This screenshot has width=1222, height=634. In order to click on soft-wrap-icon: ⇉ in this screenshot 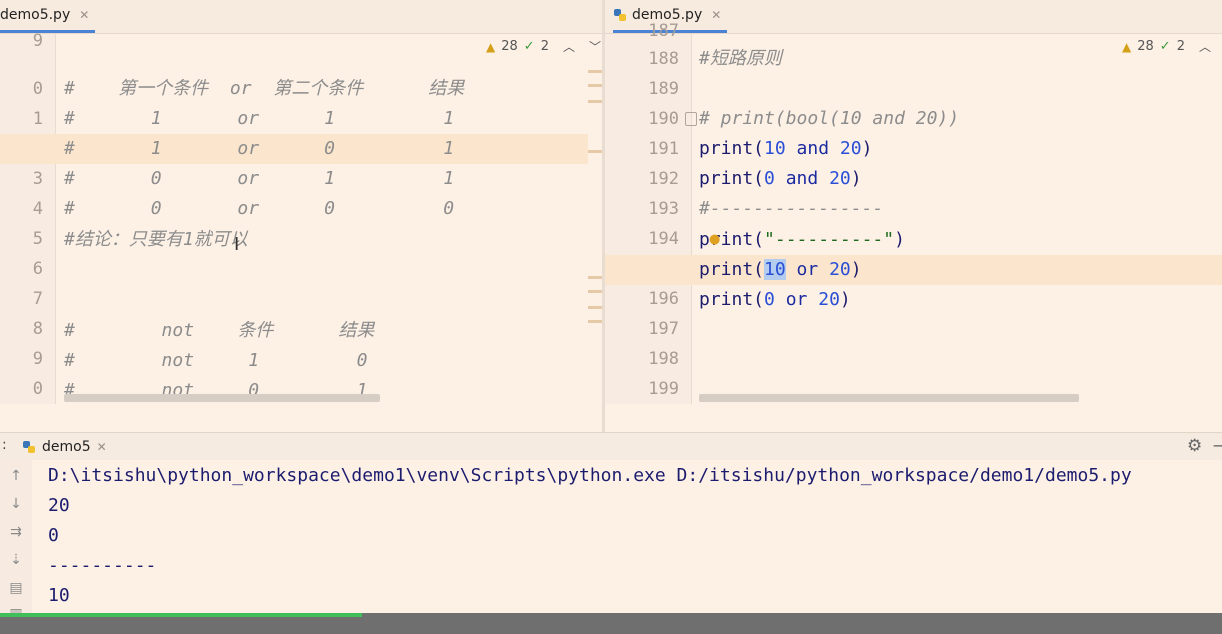, I will do `click(16, 532)`.